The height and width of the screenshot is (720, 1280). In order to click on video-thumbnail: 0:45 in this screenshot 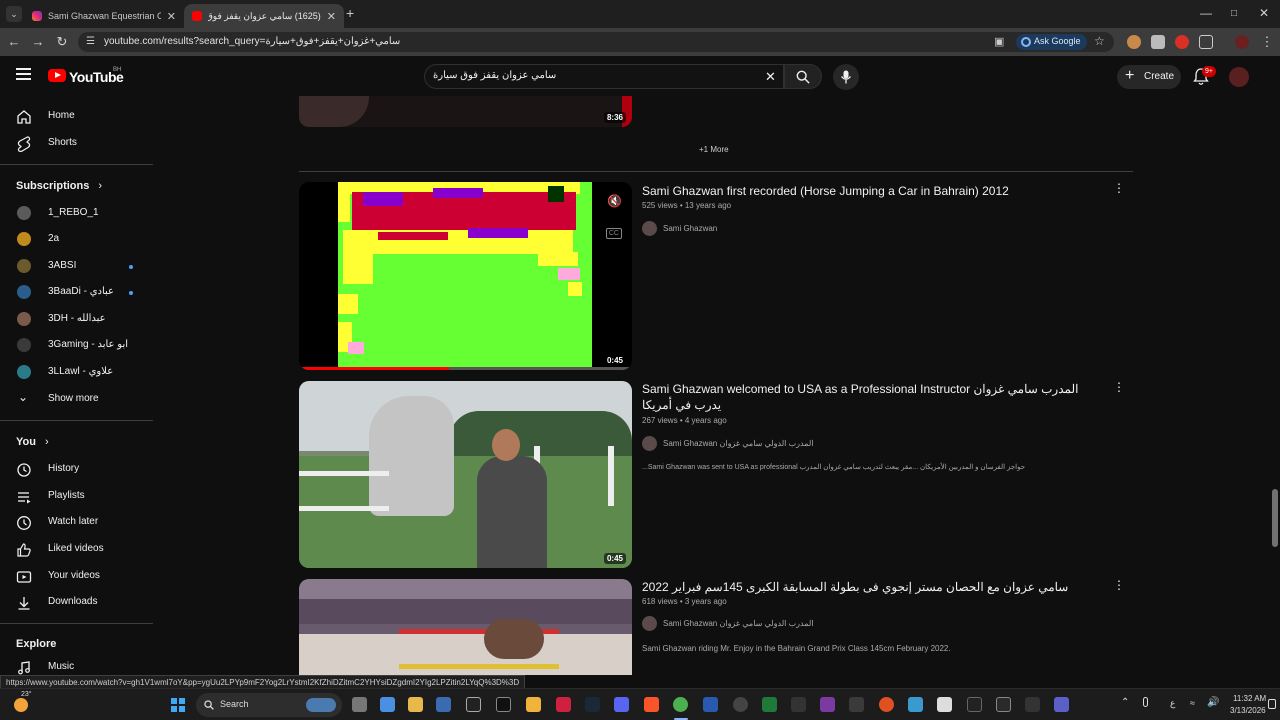, I will do `click(465, 474)`.